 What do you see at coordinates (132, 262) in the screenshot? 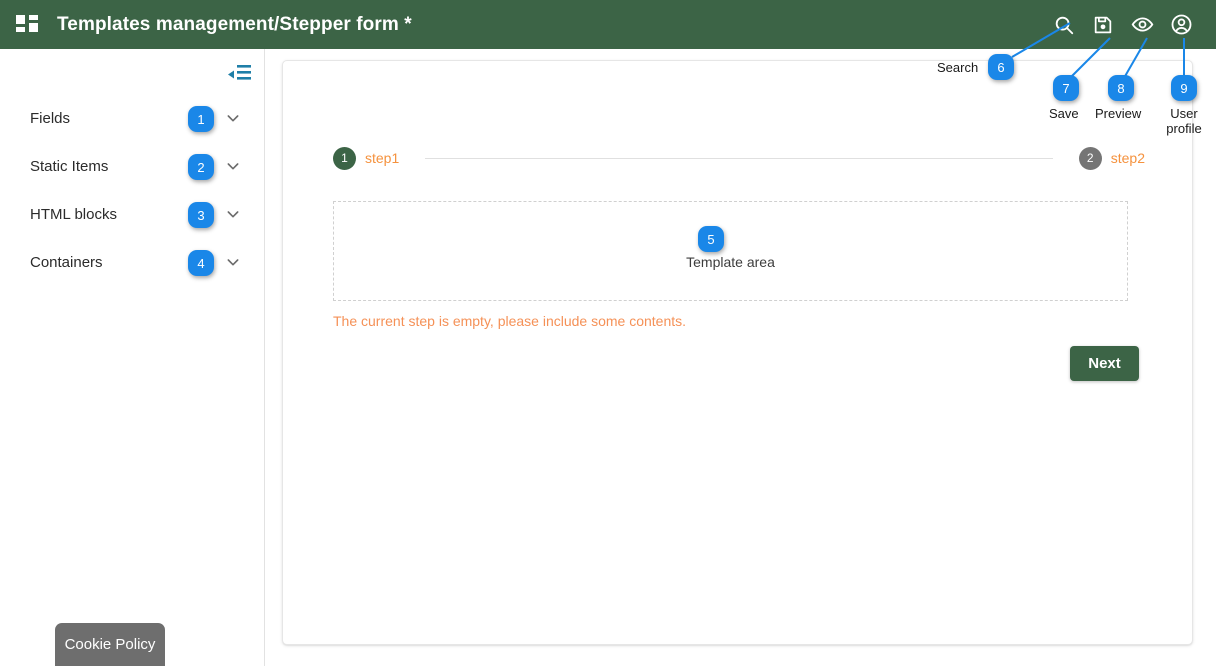
I see `sidebar-item-containers: Containers` at bounding box center [132, 262].